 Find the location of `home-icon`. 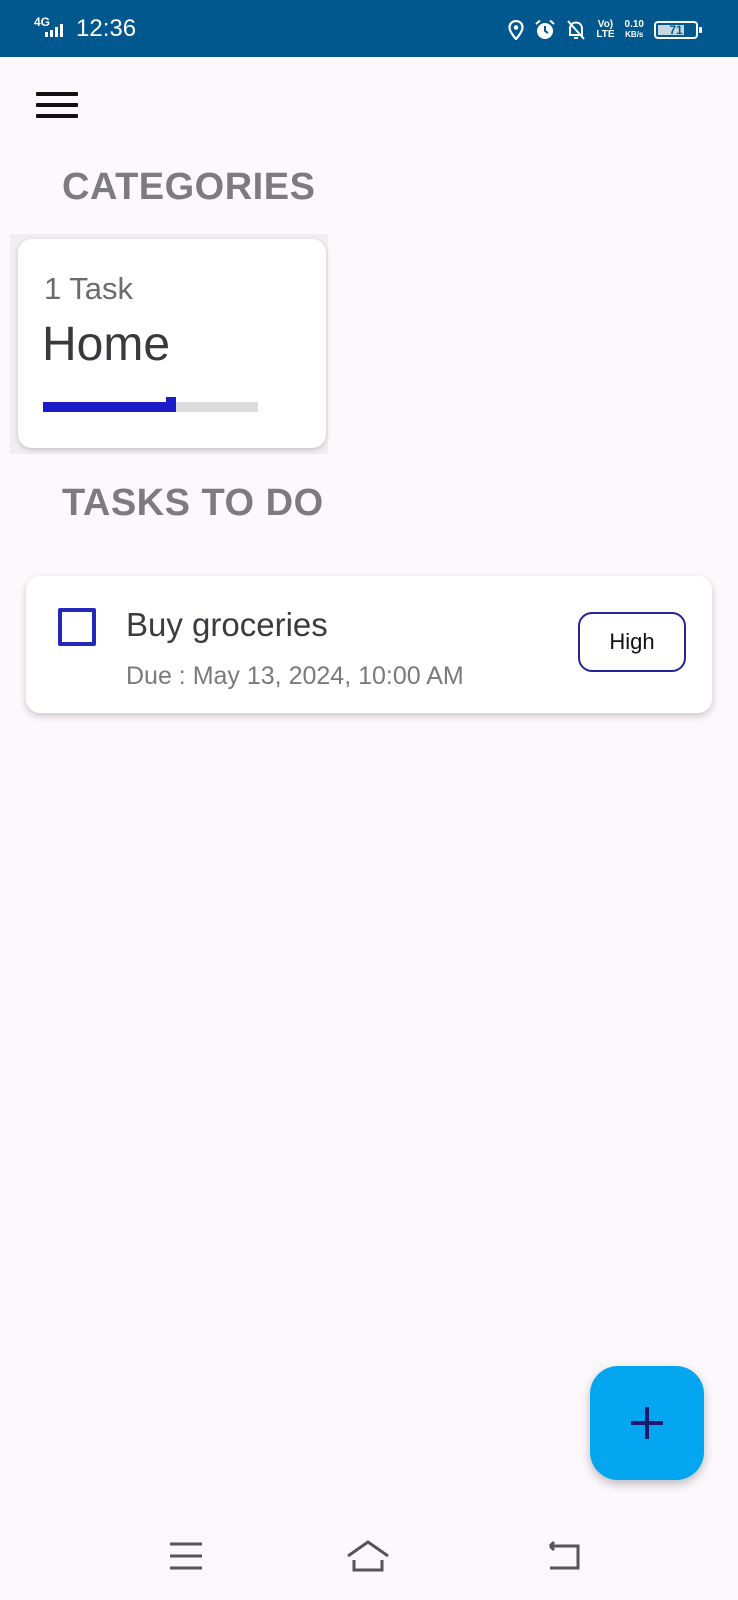

home-icon is located at coordinates (368, 1556).